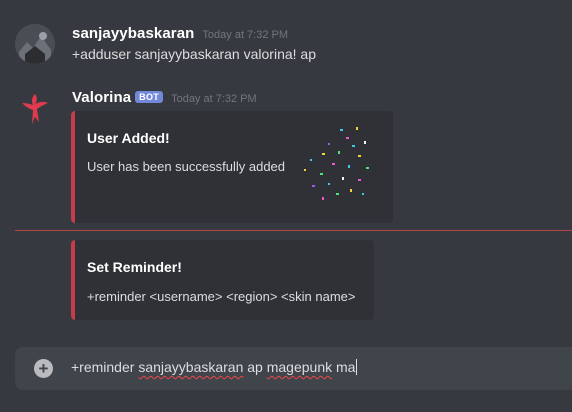  I want to click on bot-avatar, so click(35, 108).